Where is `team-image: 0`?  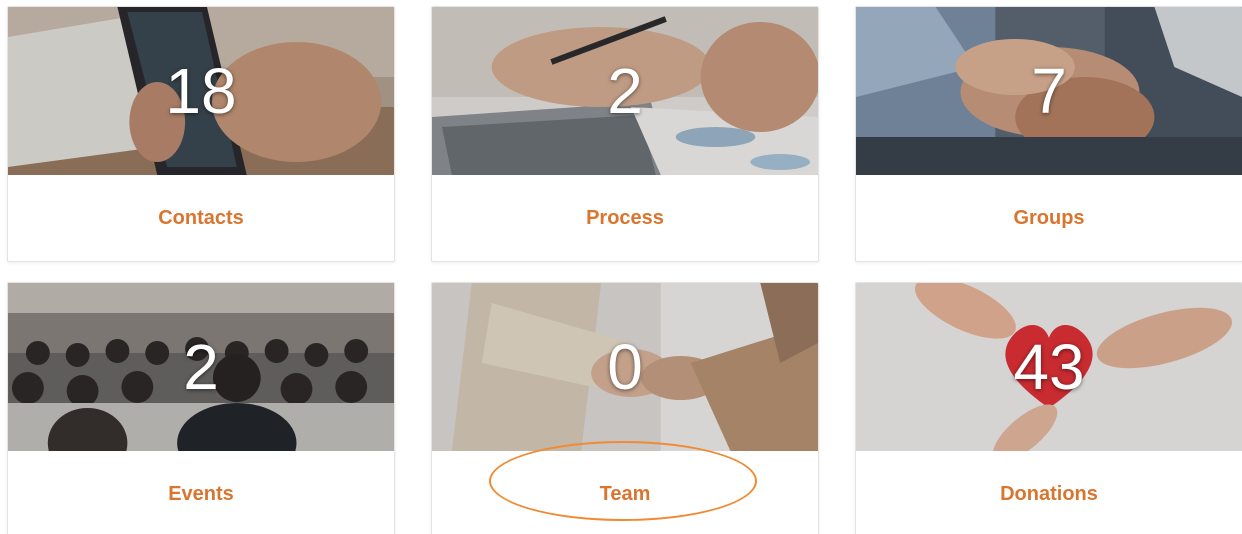 team-image: 0 is located at coordinates (625, 367).